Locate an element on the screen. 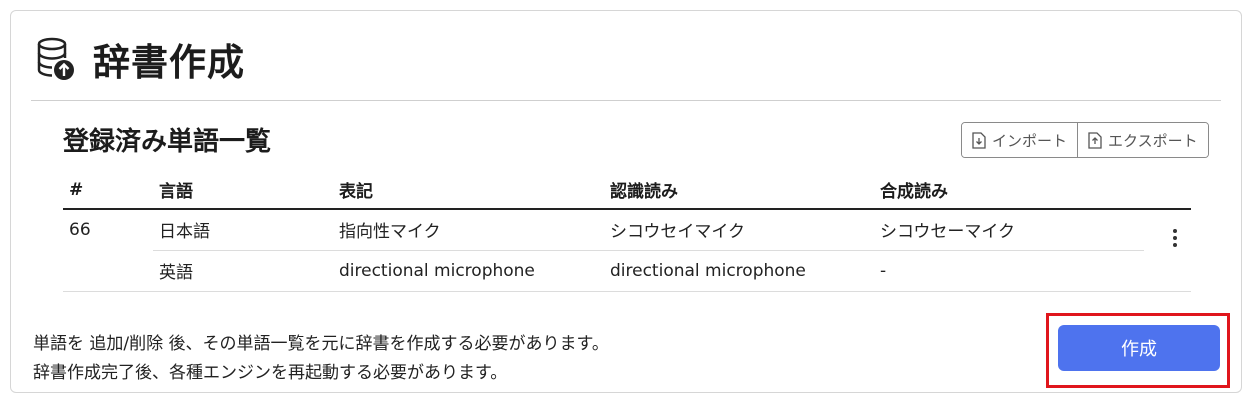 The width and height of the screenshot is (1254, 403). header-synthesis: 合成読み is located at coordinates (1009, 190).